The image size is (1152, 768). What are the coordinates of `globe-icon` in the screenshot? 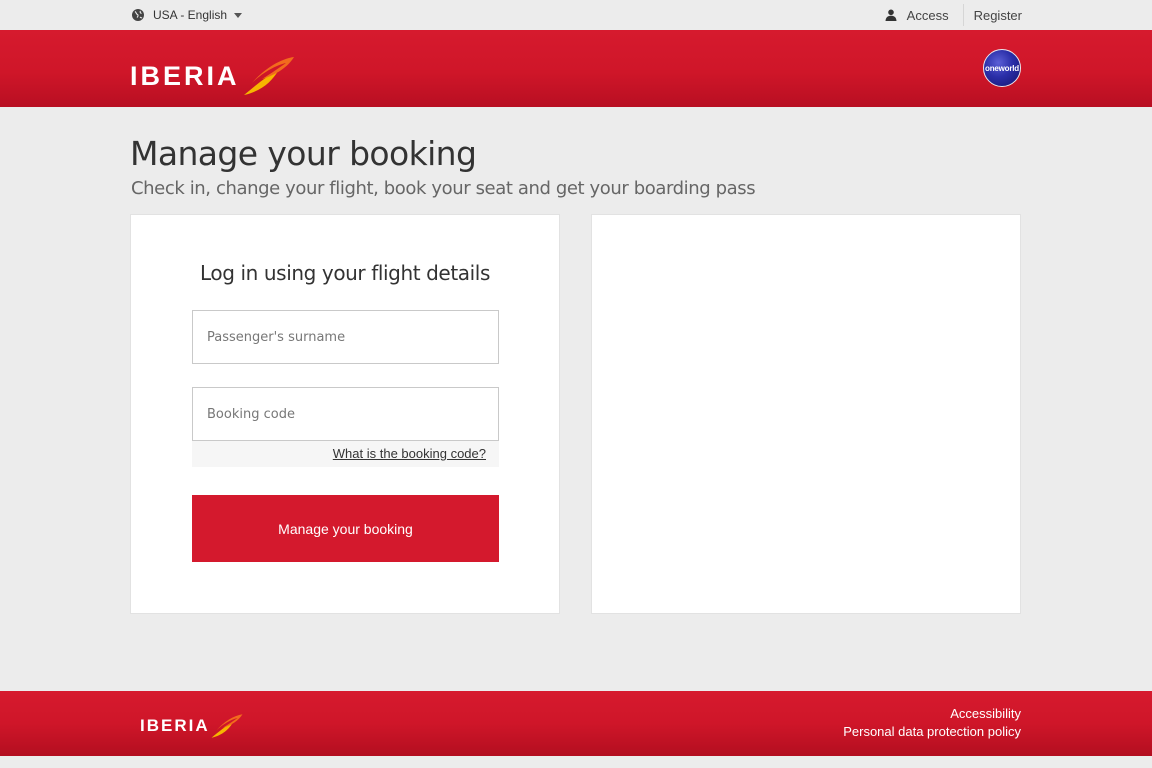 It's located at (138, 15).